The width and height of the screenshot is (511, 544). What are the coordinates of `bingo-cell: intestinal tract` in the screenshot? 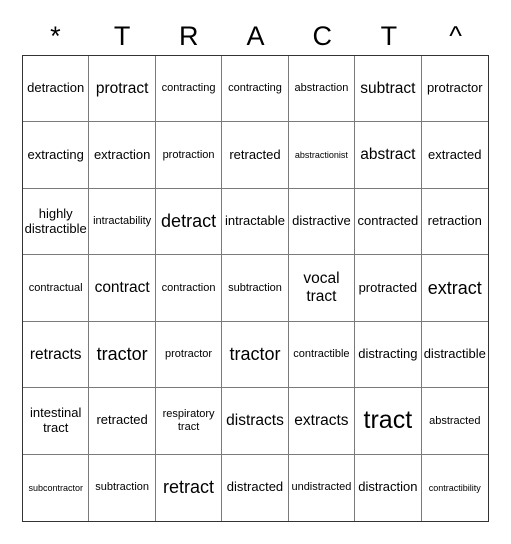 It's located at (56, 421).